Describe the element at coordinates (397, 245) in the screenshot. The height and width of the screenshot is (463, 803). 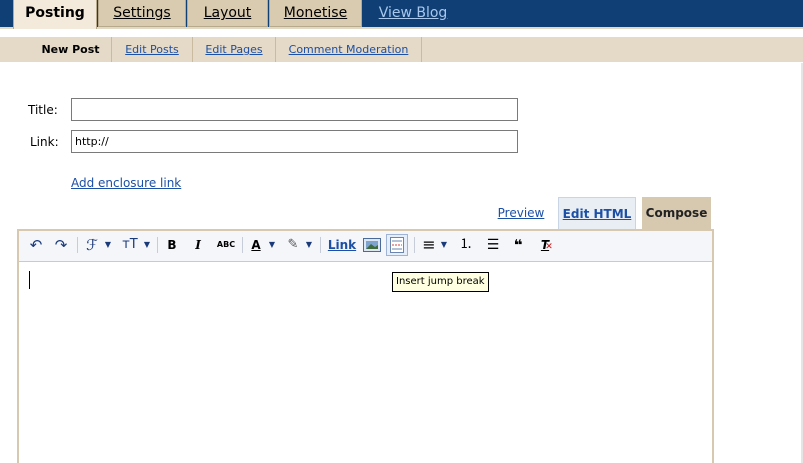
I see `insert-jump-break-icon` at that location.